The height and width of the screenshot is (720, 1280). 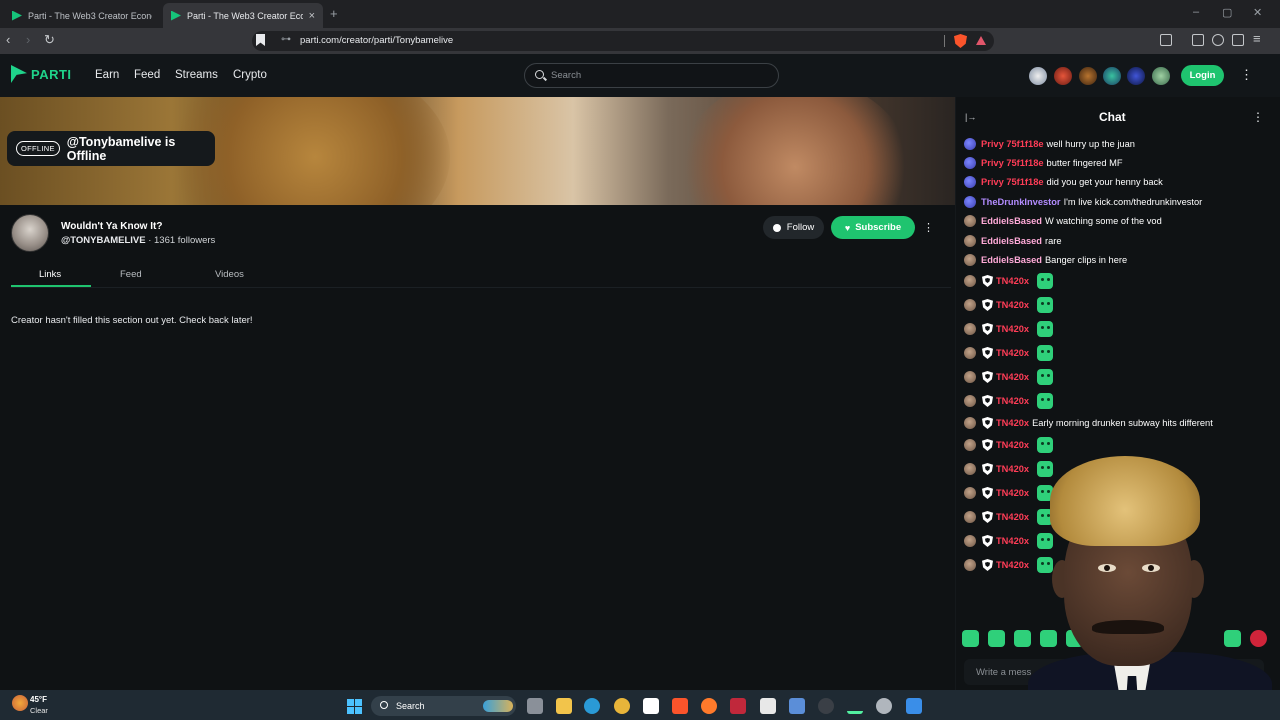 What do you see at coordinates (623, 41) in the screenshot?
I see `address-bar: ⊶ parti.com/creator/parti/Tonybamelive` at bounding box center [623, 41].